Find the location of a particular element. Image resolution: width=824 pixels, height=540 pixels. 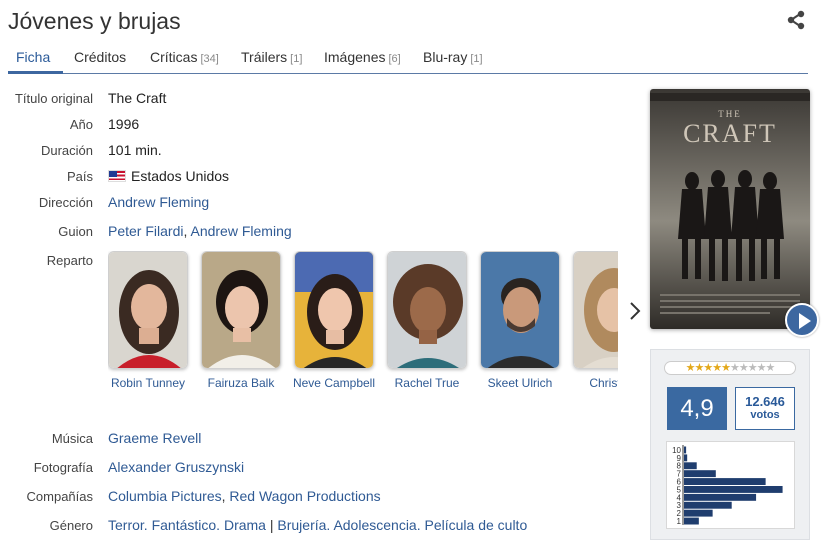

tab-creditos: Créditos is located at coordinates (100, 57).